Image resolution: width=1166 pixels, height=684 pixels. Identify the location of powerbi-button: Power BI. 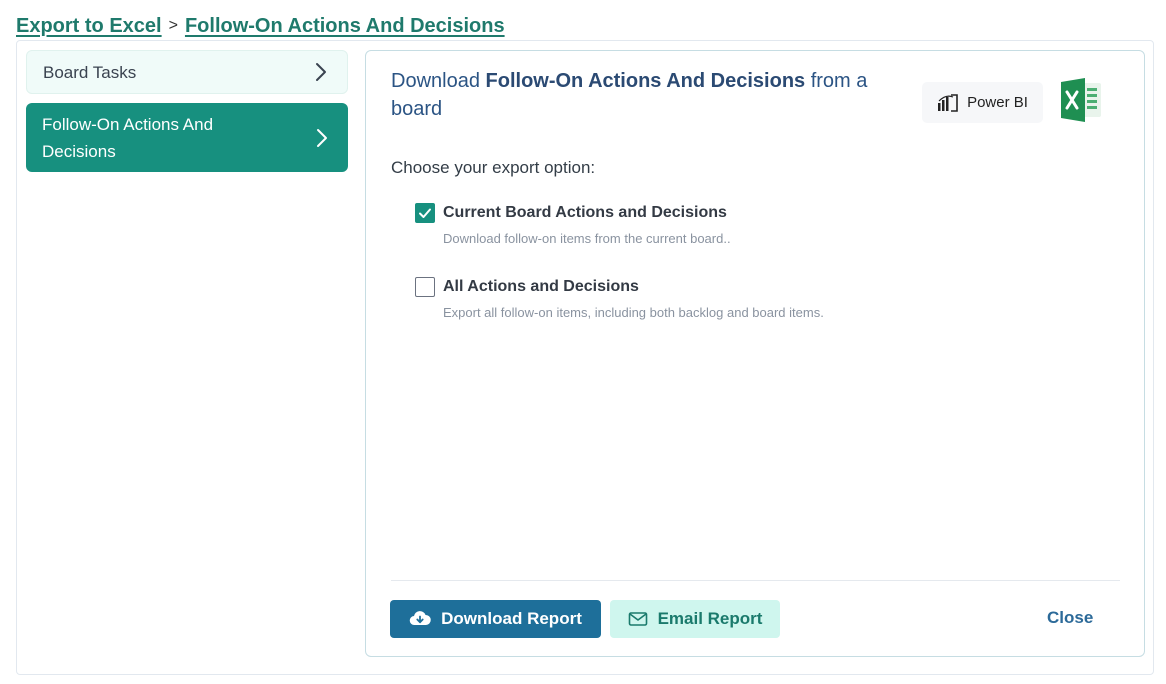
(982, 102).